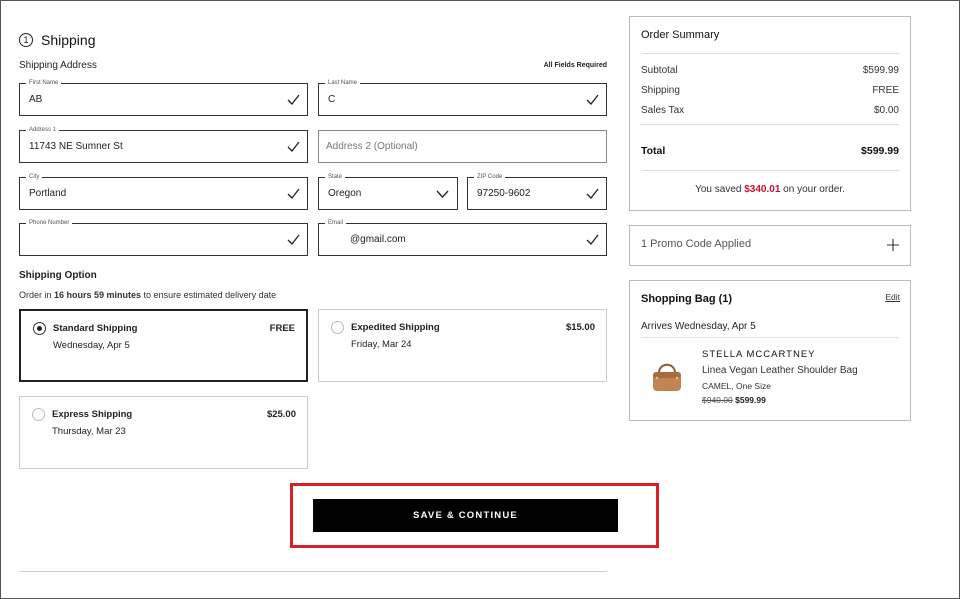 This screenshot has height=599, width=960. What do you see at coordinates (660, 90) in the screenshot?
I see `summary-label: Shipping` at bounding box center [660, 90].